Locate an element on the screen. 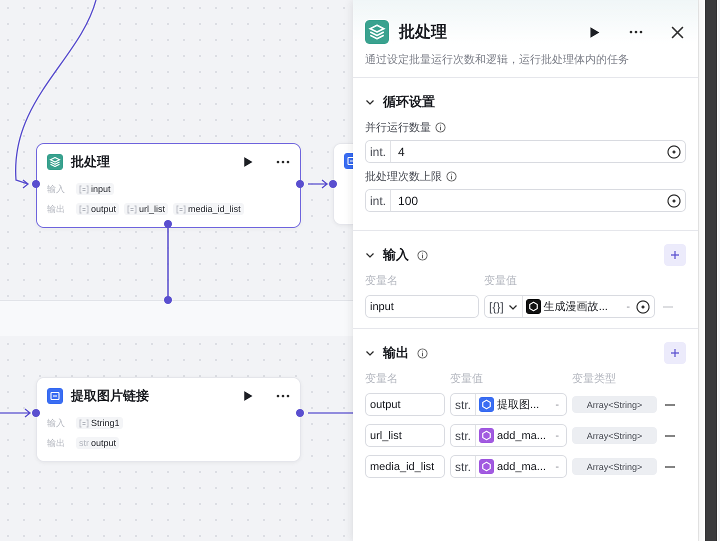 The height and width of the screenshot is (541, 720). workflow-node is located at coordinates (343, 184).